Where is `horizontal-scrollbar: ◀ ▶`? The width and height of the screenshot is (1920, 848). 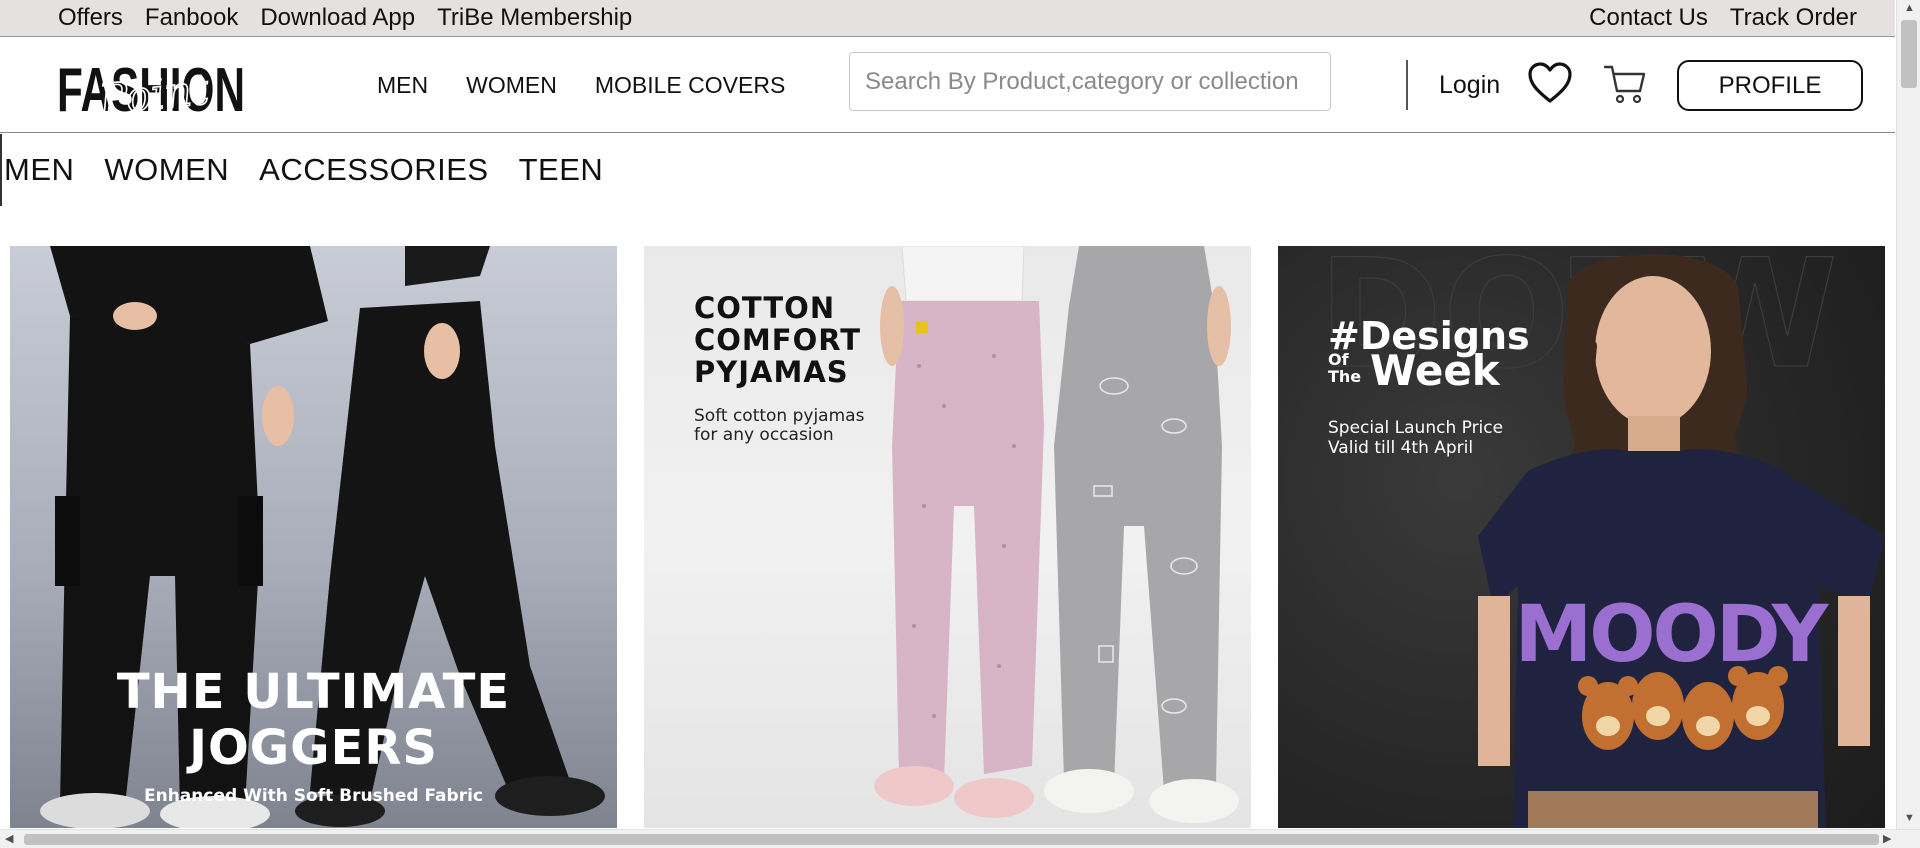 horizontal-scrollbar: ◀ ▶ is located at coordinates (960, 838).